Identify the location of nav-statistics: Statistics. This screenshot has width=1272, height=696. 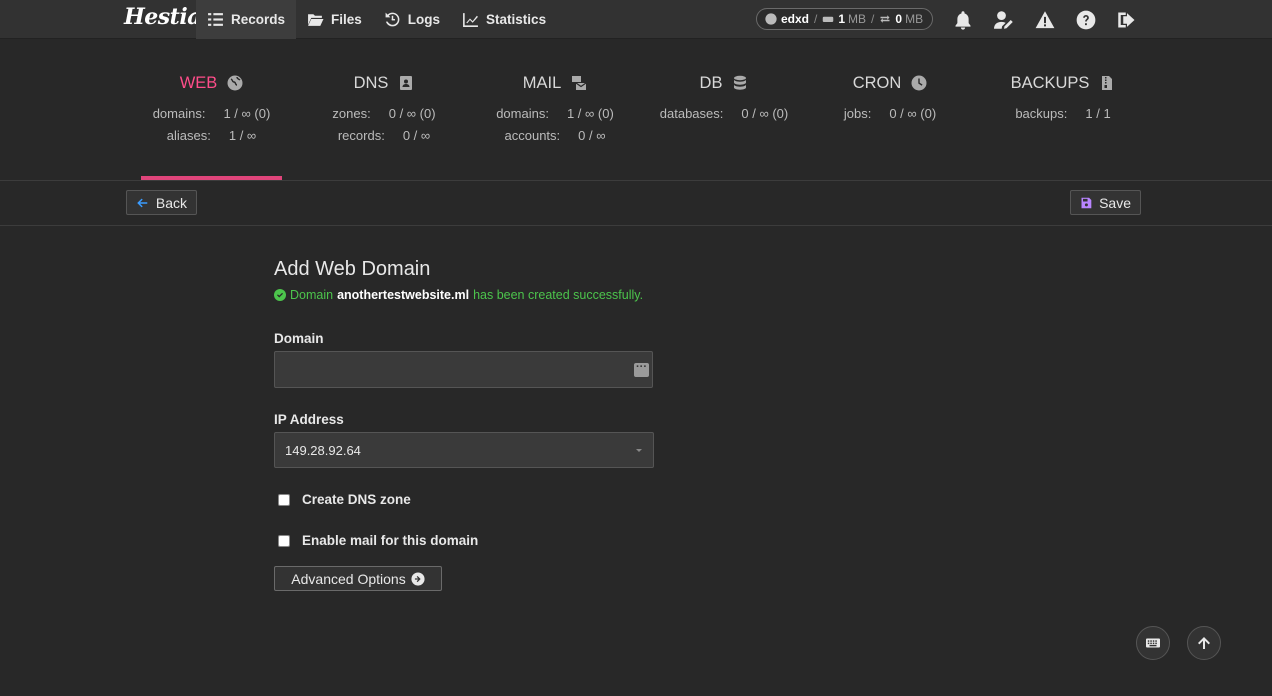
(504, 19).